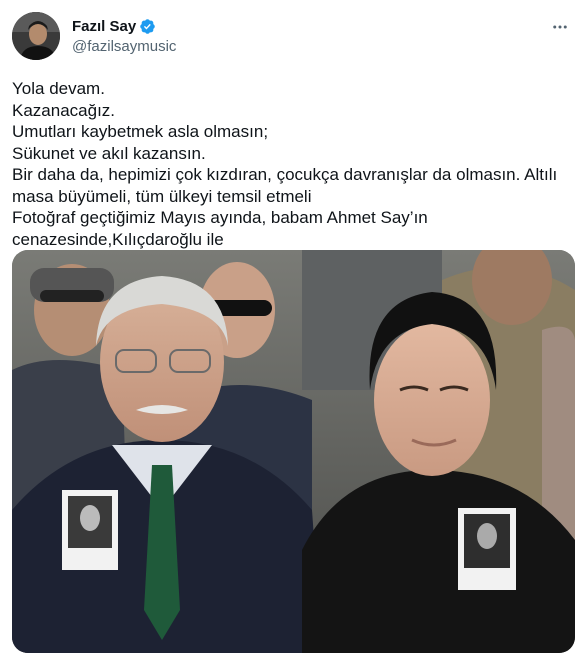 This screenshot has height=655, width=587. I want to click on more-horizontal-icon, so click(560, 27).